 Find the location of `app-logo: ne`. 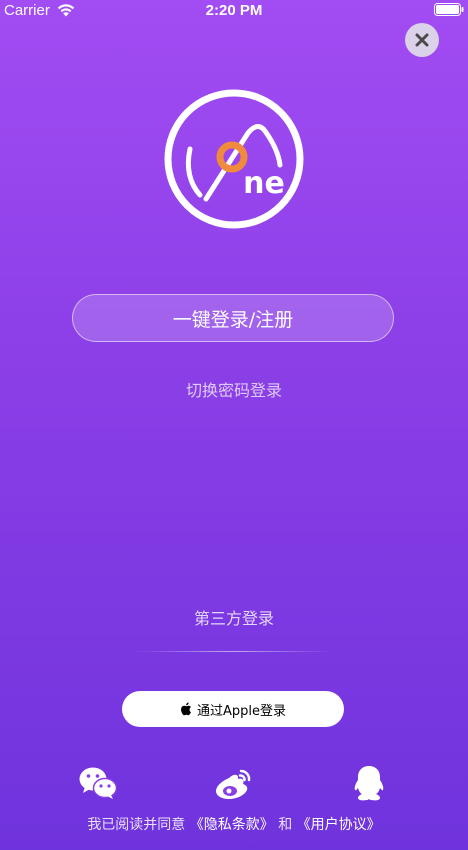

app-logo: ne is located at coordinates (234, 159).